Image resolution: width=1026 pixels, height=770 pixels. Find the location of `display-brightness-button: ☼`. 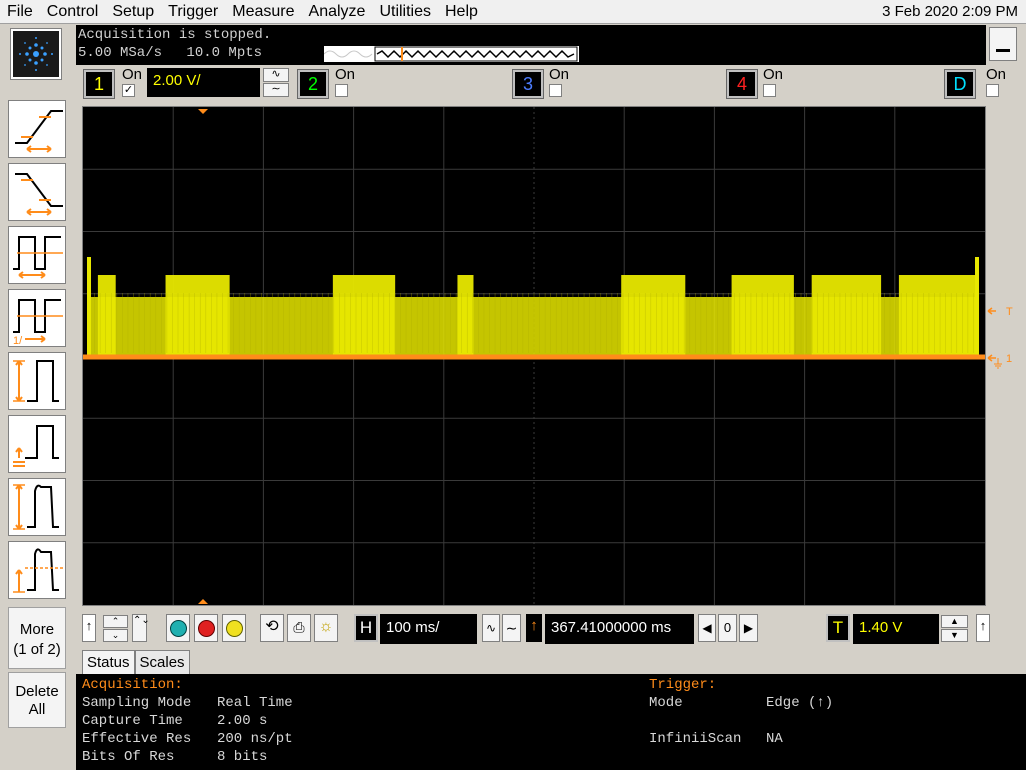

display-brightness-button: ☼ is located at coordinates (326, 628).